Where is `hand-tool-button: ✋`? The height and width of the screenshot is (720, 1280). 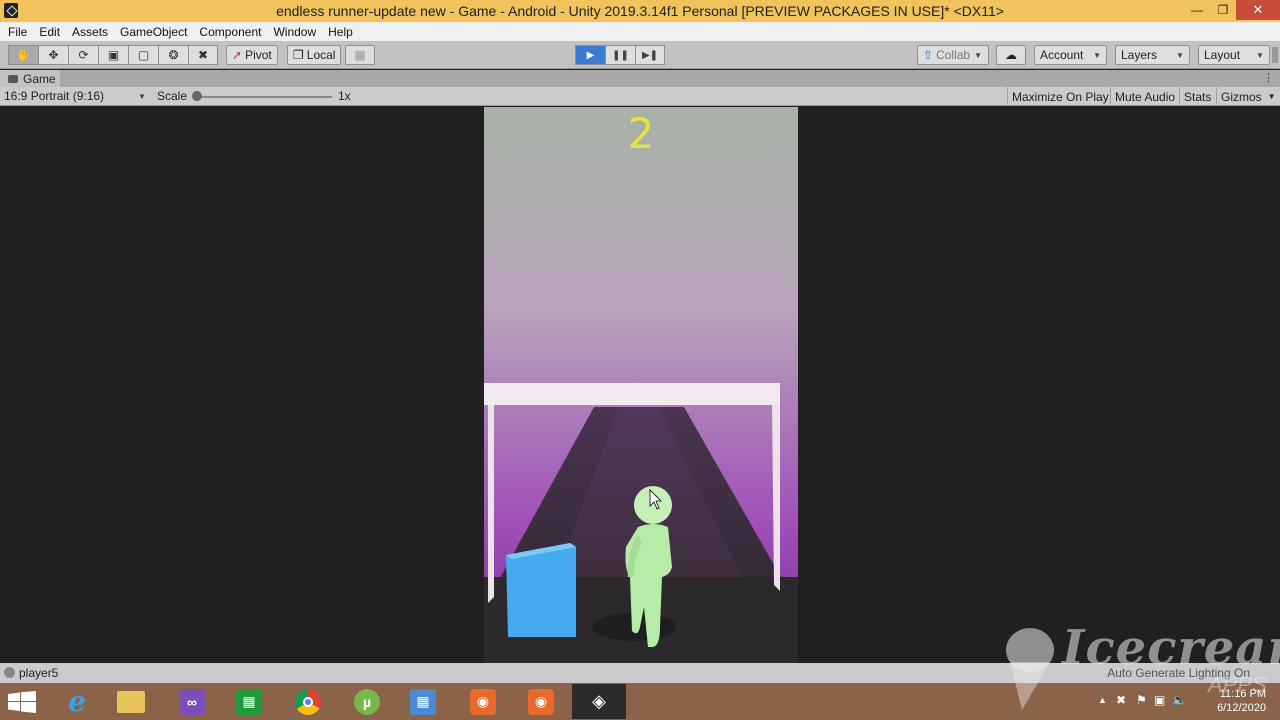 hand-tool-button: ✋ is located at coordinates (23, 55).